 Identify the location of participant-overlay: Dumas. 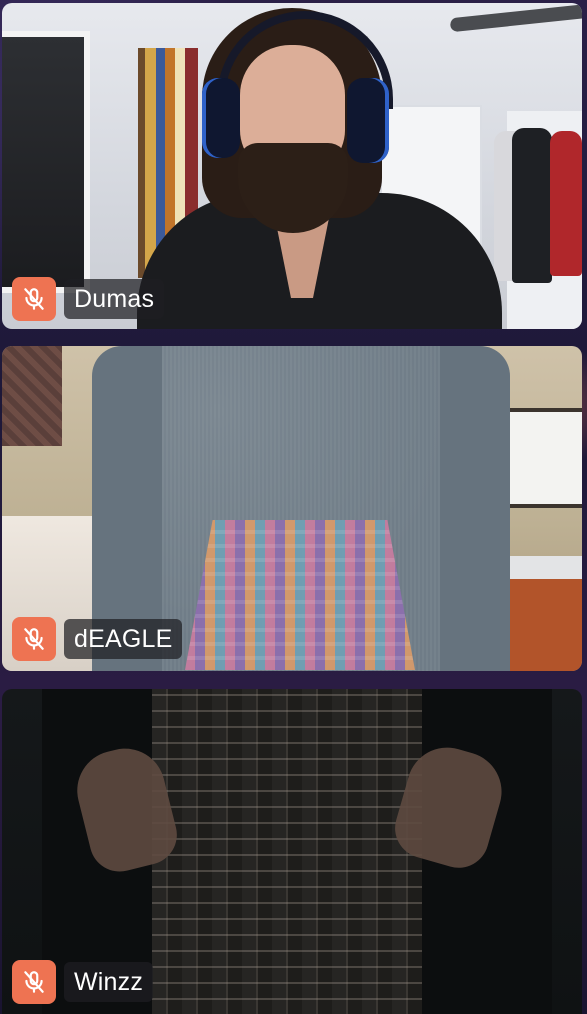
(88, 299).